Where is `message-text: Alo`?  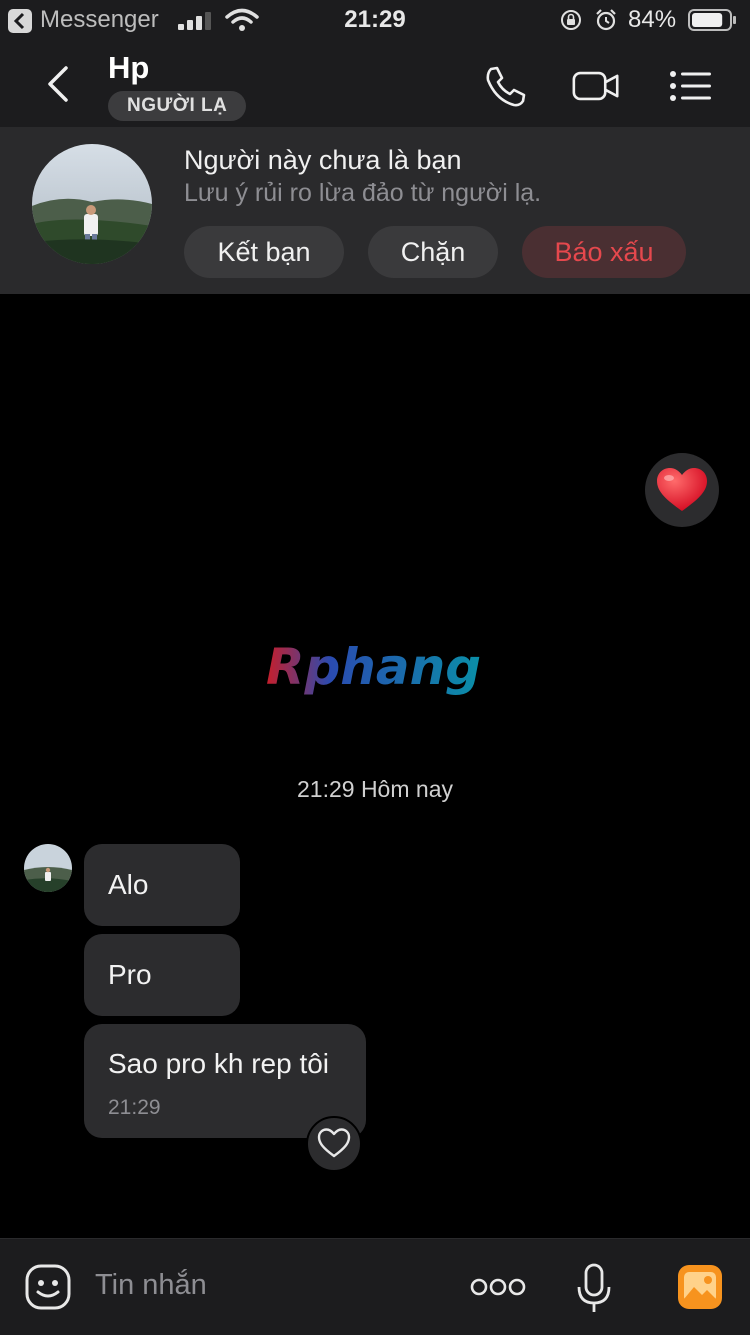 message-text: Alo is located at coordinates (128, 884).